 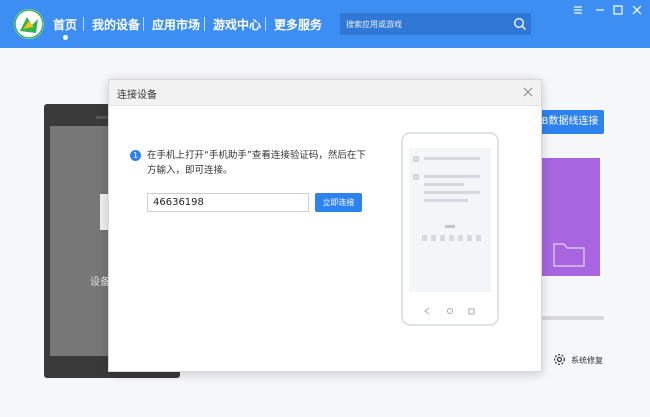 What do you see at coordinates (572, 318) in the screenshot?
I see `progress-bar` at bounding box center [572, 318].